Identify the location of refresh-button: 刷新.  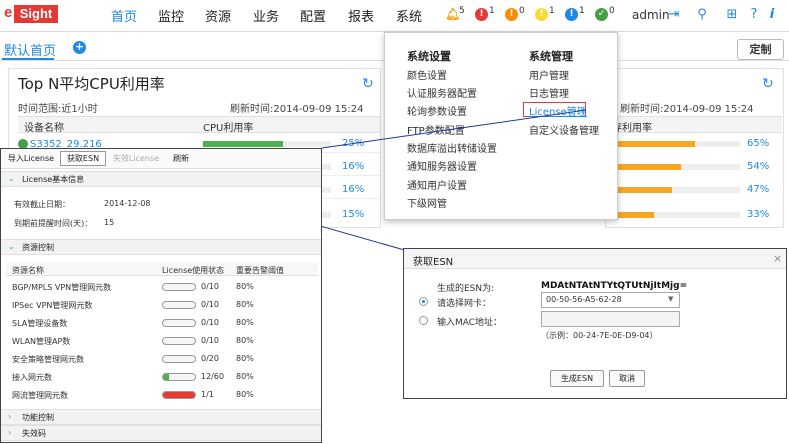
(181, 158).